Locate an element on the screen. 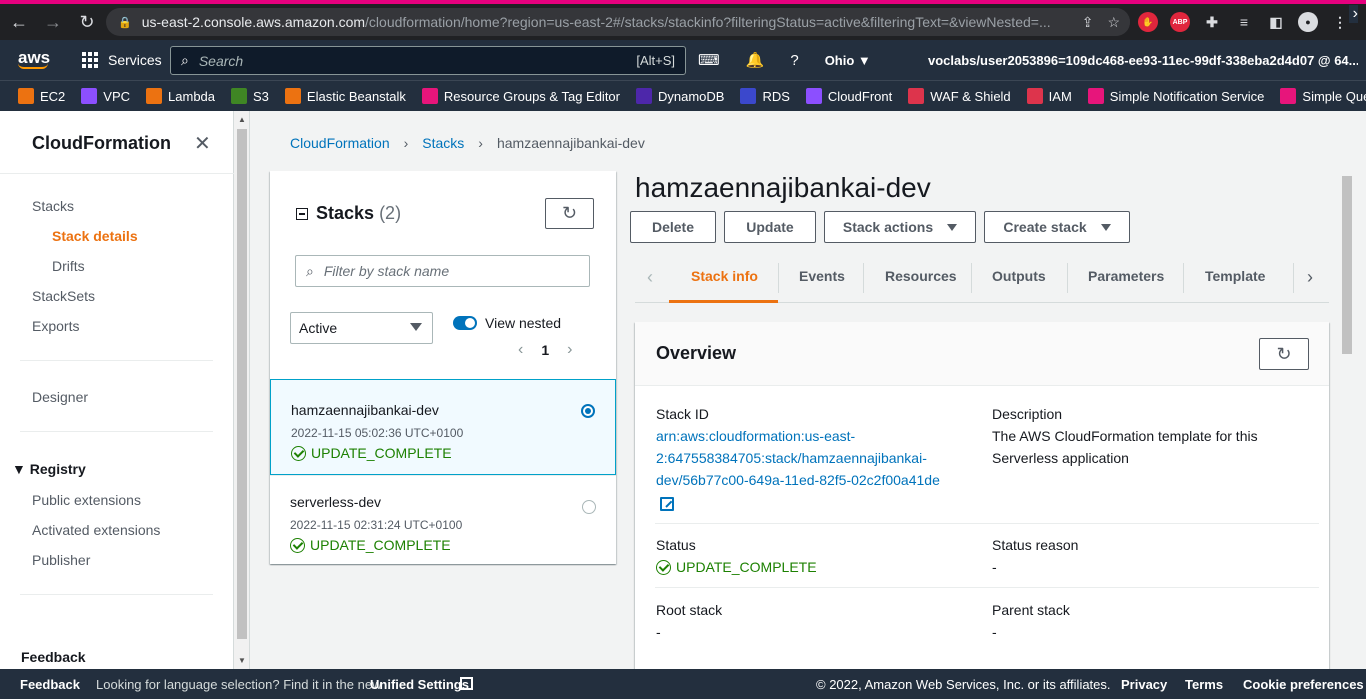 This screenshot has height=699, width=1366. back-icon: ← is located at coordinates (19, 22).